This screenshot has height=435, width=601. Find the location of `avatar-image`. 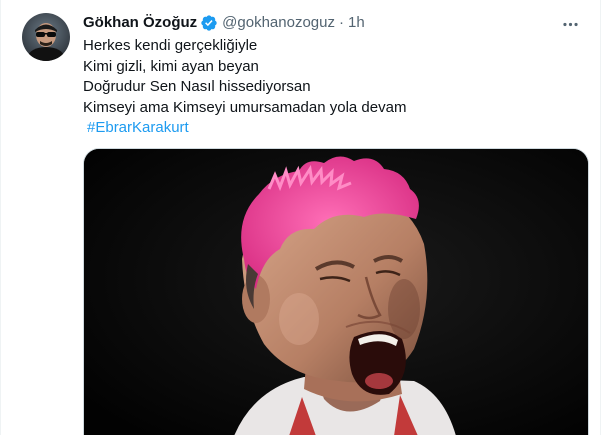

avatar-image is located at coordinates (46, 37).